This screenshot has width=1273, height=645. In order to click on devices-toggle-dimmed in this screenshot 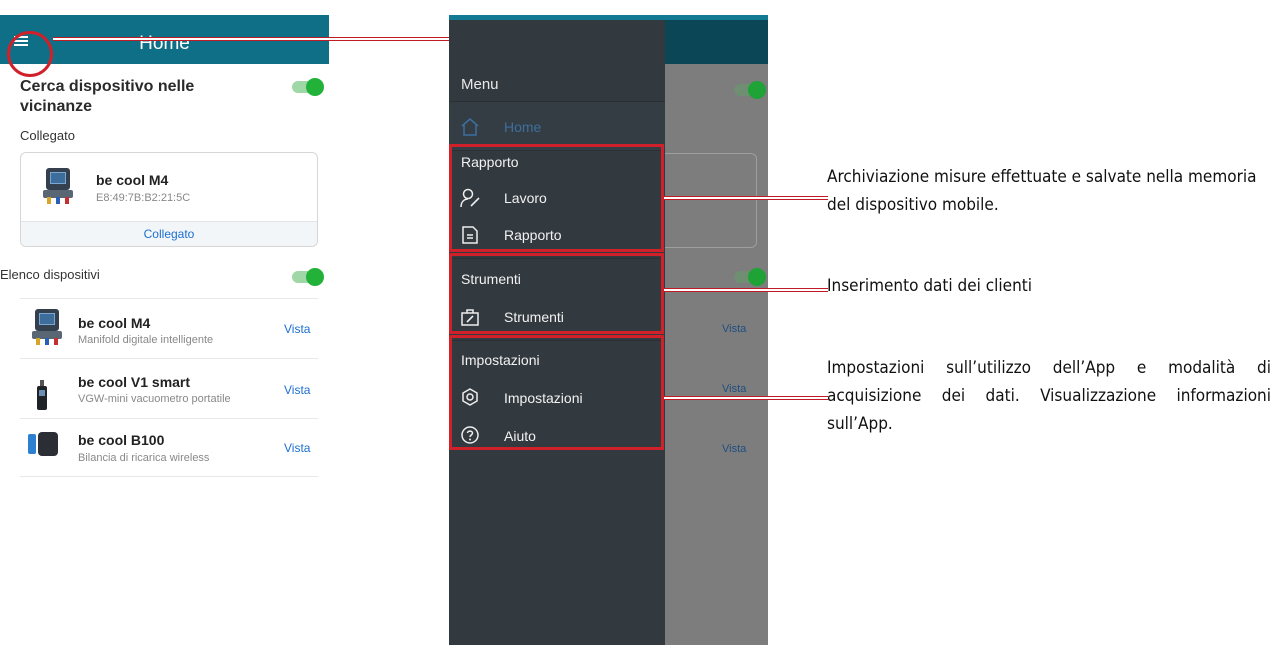, I will do `click(750, 277)`.